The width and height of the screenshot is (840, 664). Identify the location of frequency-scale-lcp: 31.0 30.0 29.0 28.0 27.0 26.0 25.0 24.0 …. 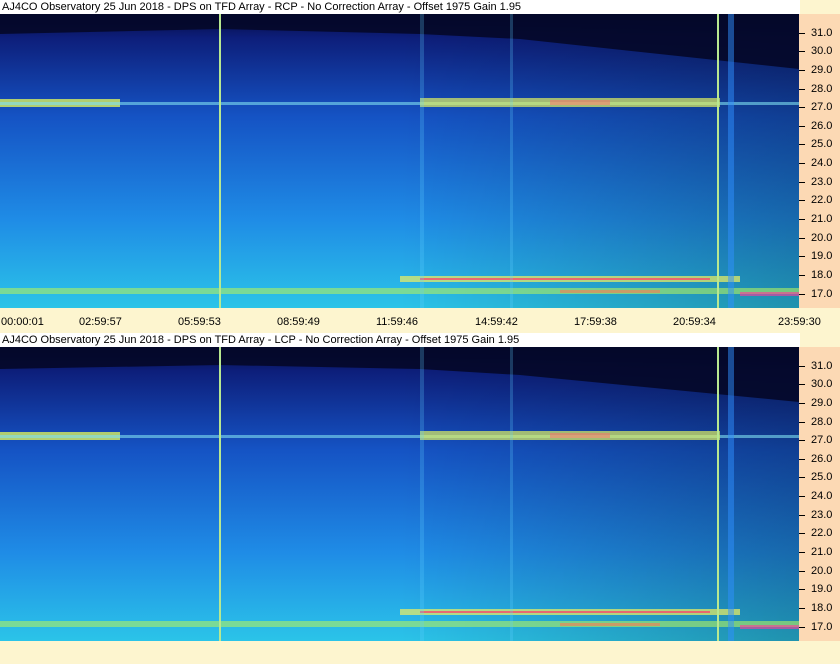
(819, 494).